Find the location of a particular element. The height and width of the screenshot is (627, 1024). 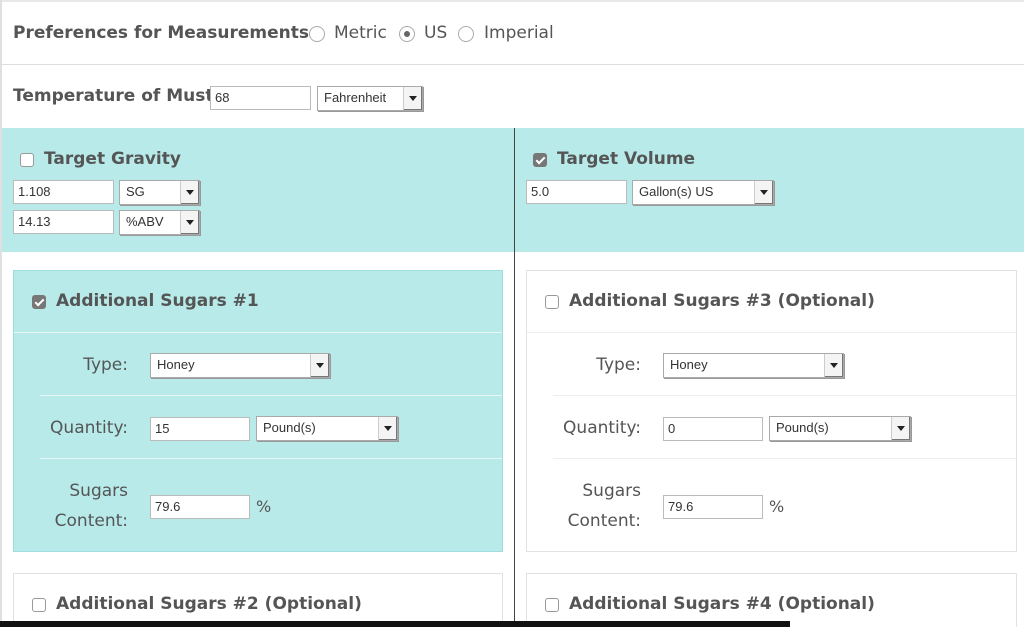

sugars-3-type-label: Type: is located at coordinates (618, 365).